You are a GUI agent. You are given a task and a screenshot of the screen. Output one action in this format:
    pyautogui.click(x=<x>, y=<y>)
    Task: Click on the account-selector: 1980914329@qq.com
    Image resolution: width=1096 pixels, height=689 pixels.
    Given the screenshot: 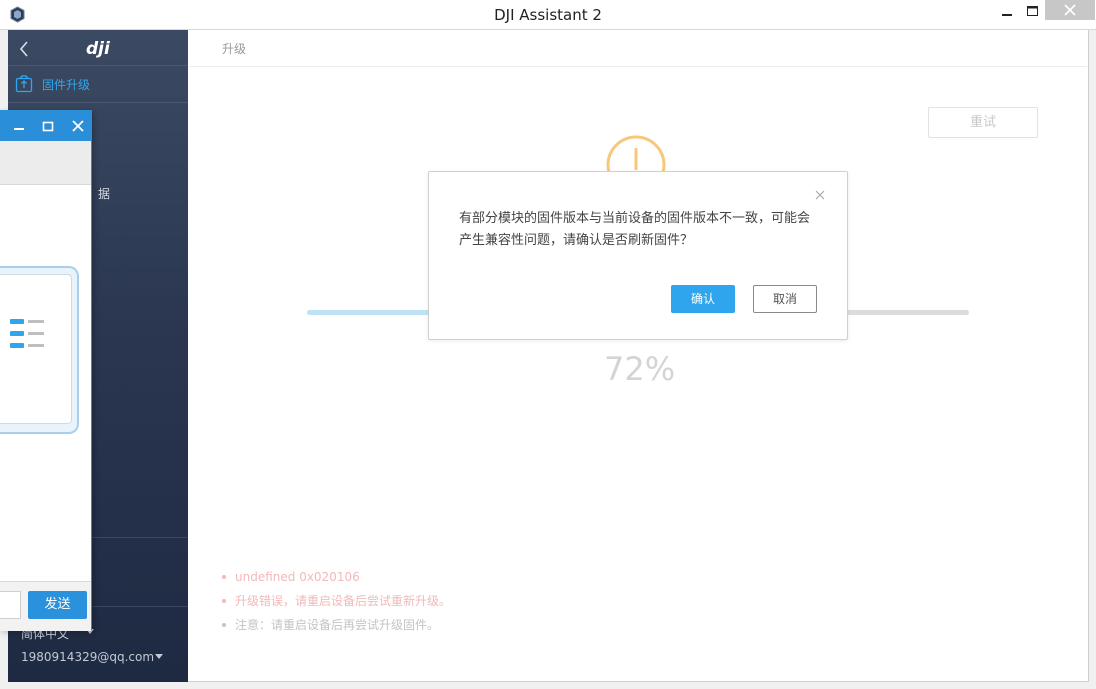 What is the action you would take?
    pyautogui.click(x=87, y=657)
    